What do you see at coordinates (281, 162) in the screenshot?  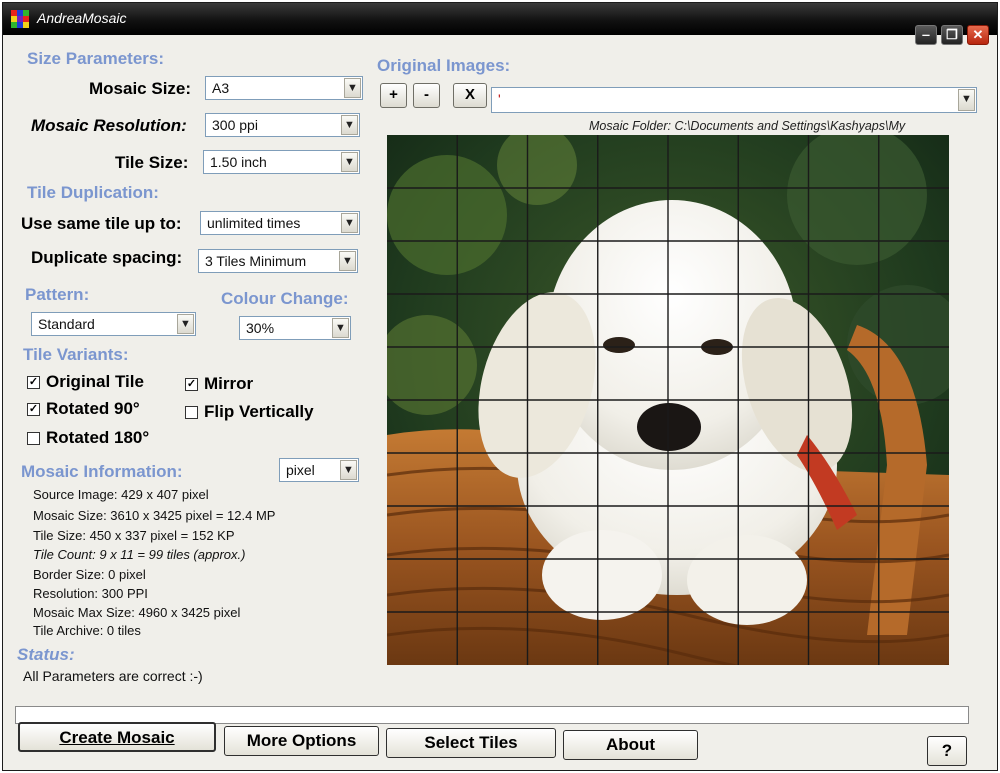 I see `tile-size-dropdown: 1.50 inch ▼` at bounding box center [281, 162].